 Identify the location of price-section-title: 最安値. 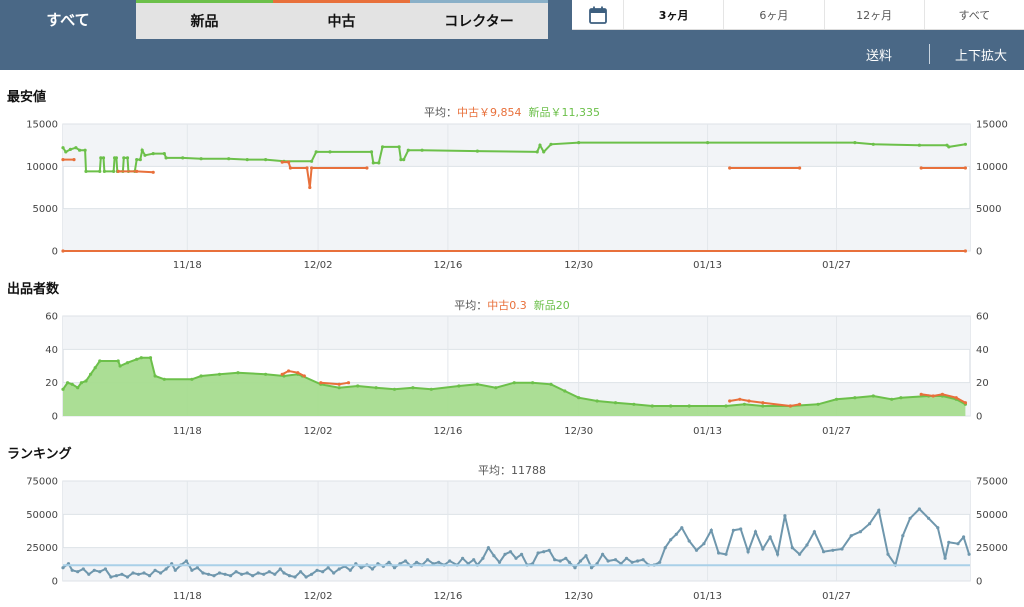
(27, 97).